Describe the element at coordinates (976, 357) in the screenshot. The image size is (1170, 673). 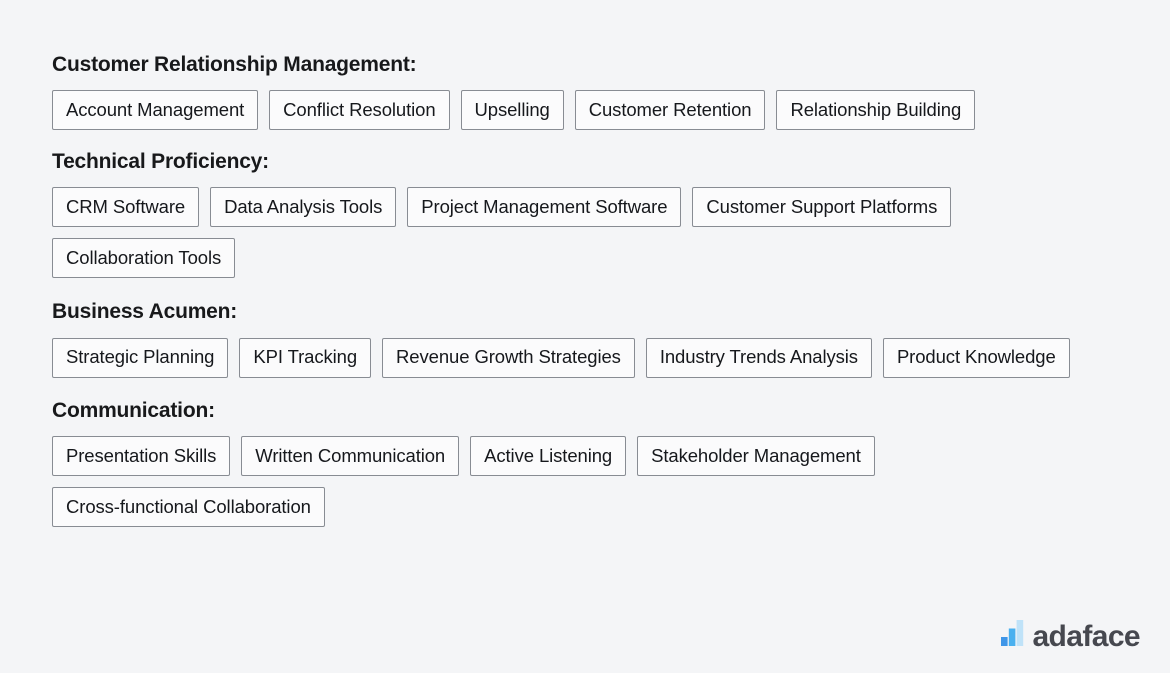
I see `skill-chip: Product Knowledge` at that location.